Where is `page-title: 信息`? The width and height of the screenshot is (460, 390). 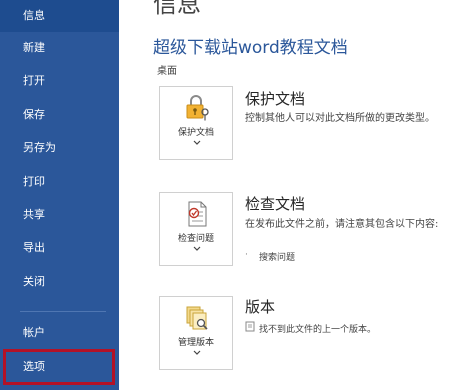 page-title: 信息 is located at coordinates (177, 9).